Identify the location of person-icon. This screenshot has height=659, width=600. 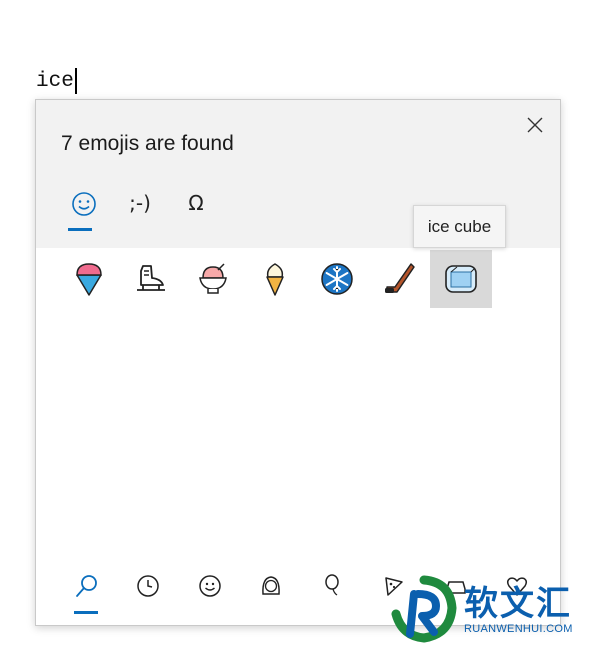
(271, 585).